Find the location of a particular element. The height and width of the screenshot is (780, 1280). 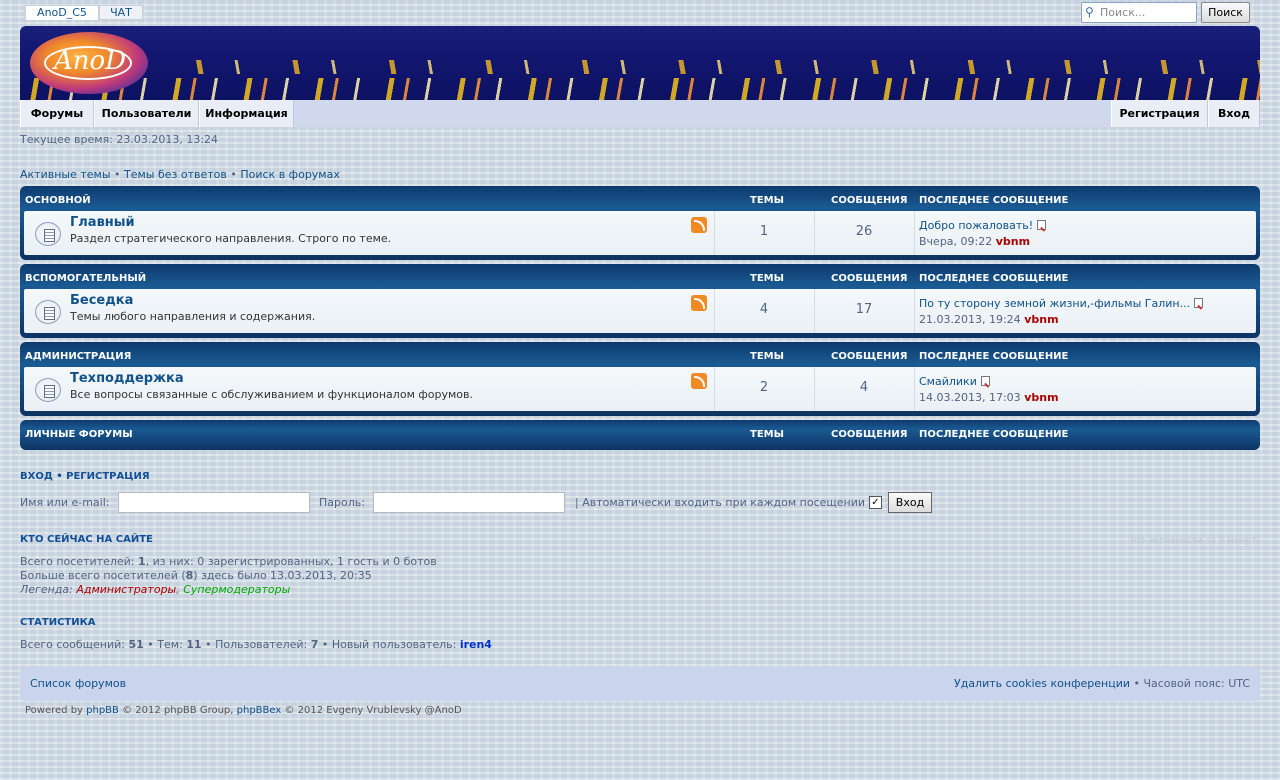

forum-title: Беседка is located at coordinates (101, 300).